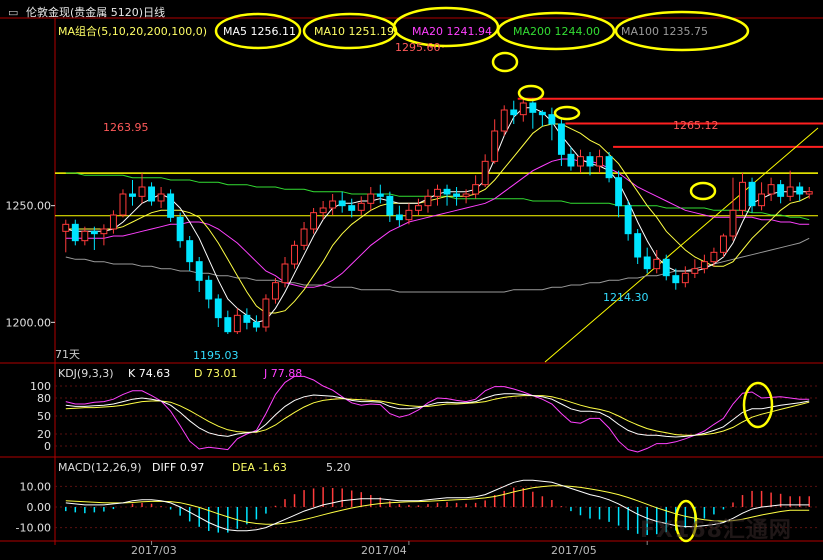 Image resolution: width=823 pixels, height=560 pixels. Describe the element at coordinates (664, 31) in the screenshot. I see `ma100-legend: MA100 1235.75` at that location.